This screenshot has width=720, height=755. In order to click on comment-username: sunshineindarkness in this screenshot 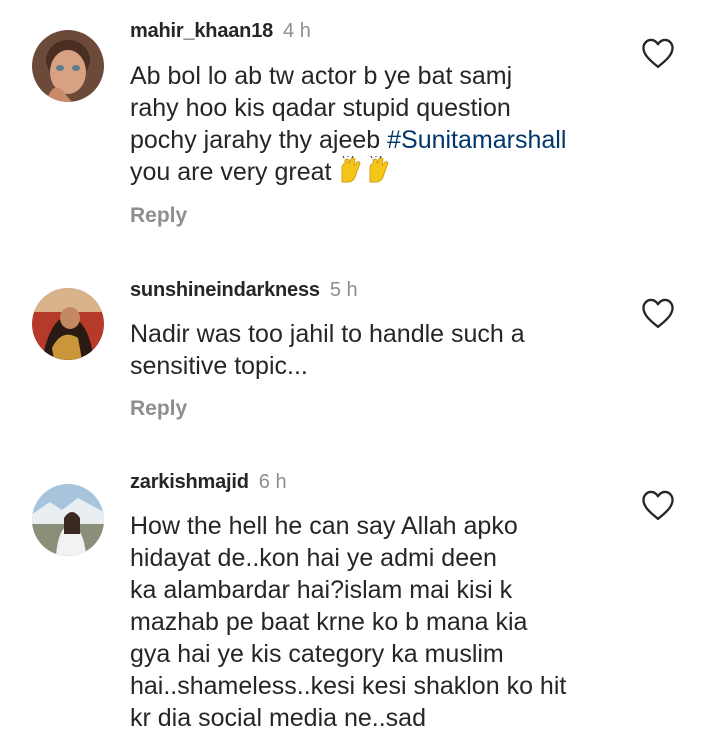, I will do `click(225, 290)`.